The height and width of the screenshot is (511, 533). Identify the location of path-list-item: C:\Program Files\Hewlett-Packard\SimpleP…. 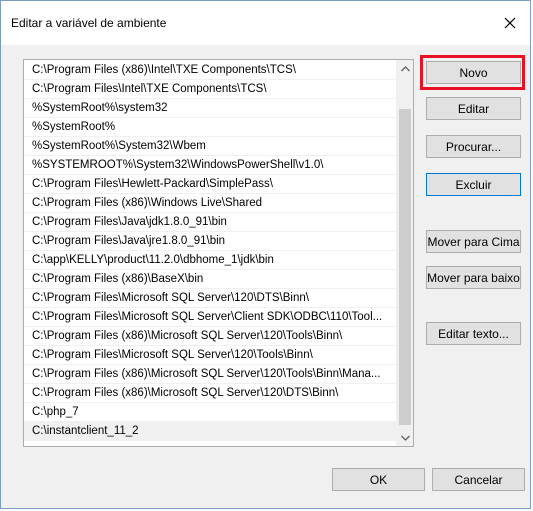
(210, 184).